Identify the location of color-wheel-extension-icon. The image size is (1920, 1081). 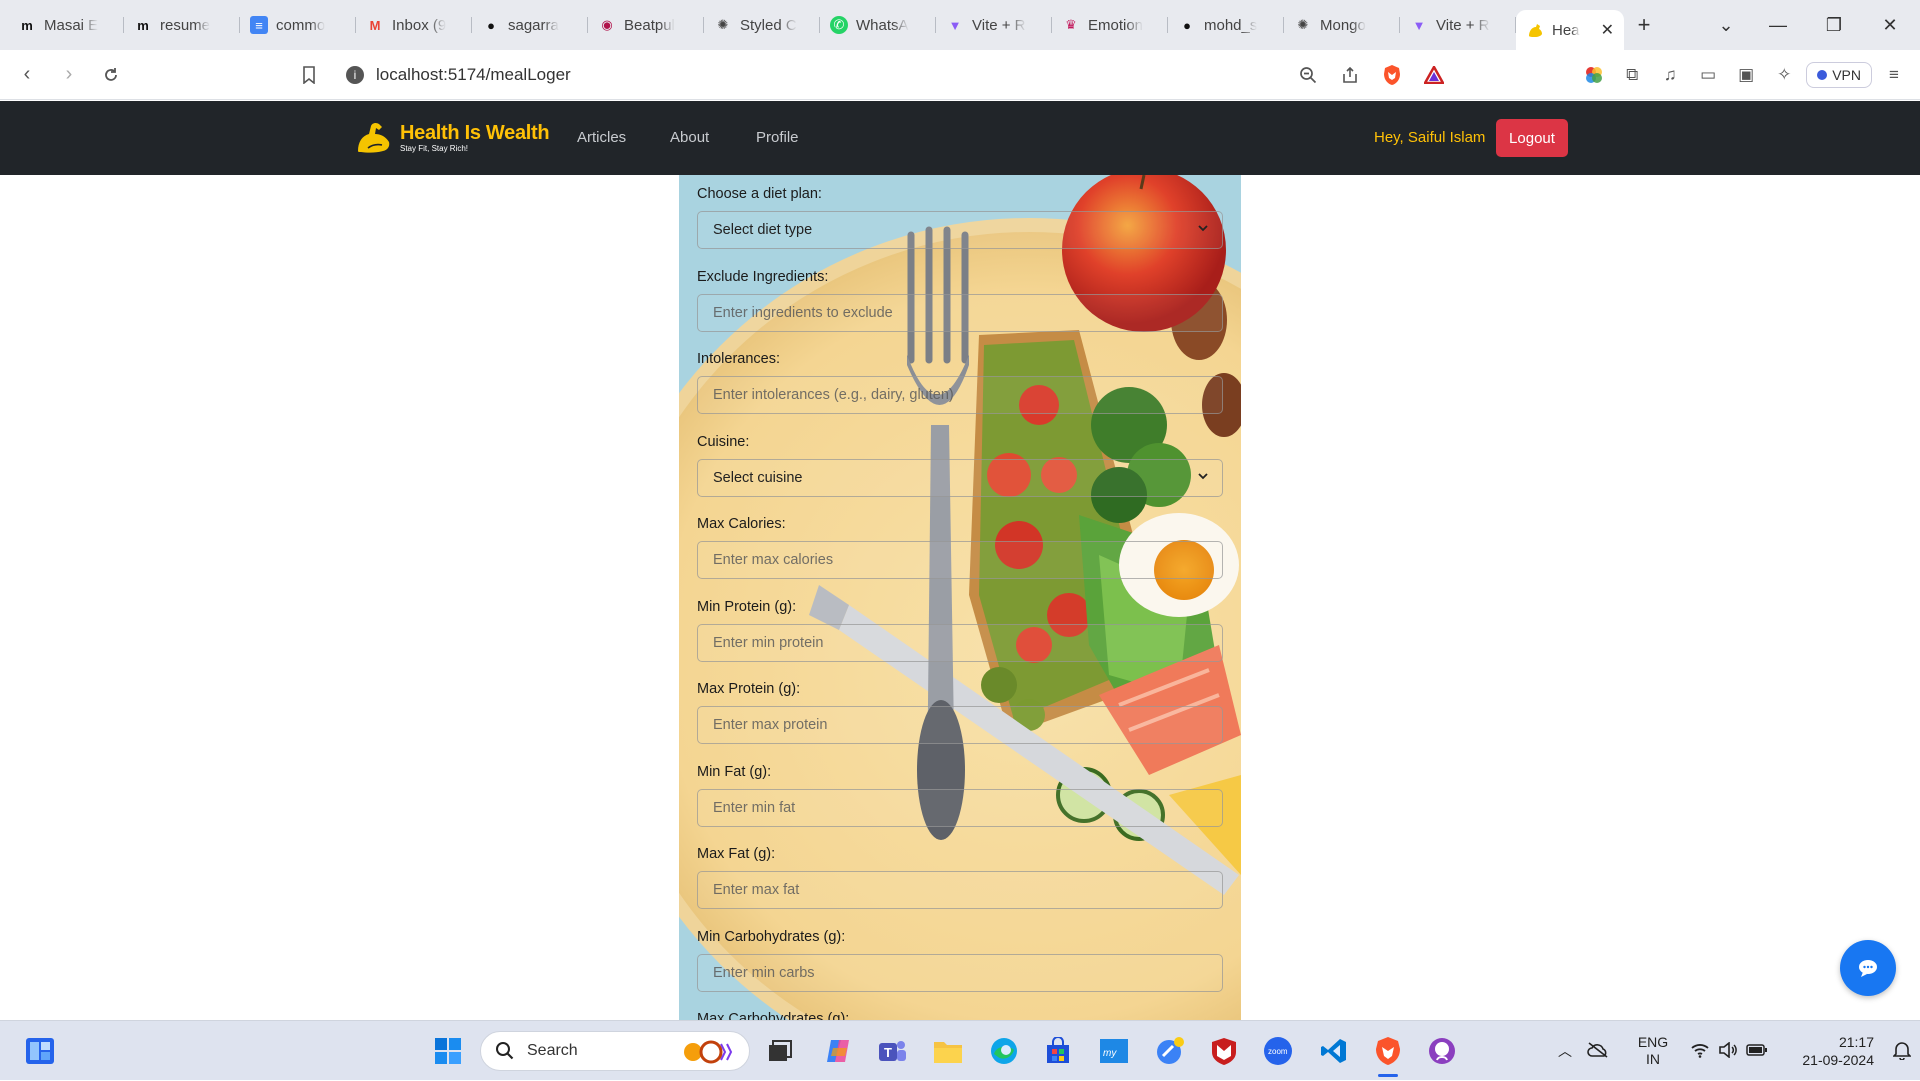
(1594, 75).